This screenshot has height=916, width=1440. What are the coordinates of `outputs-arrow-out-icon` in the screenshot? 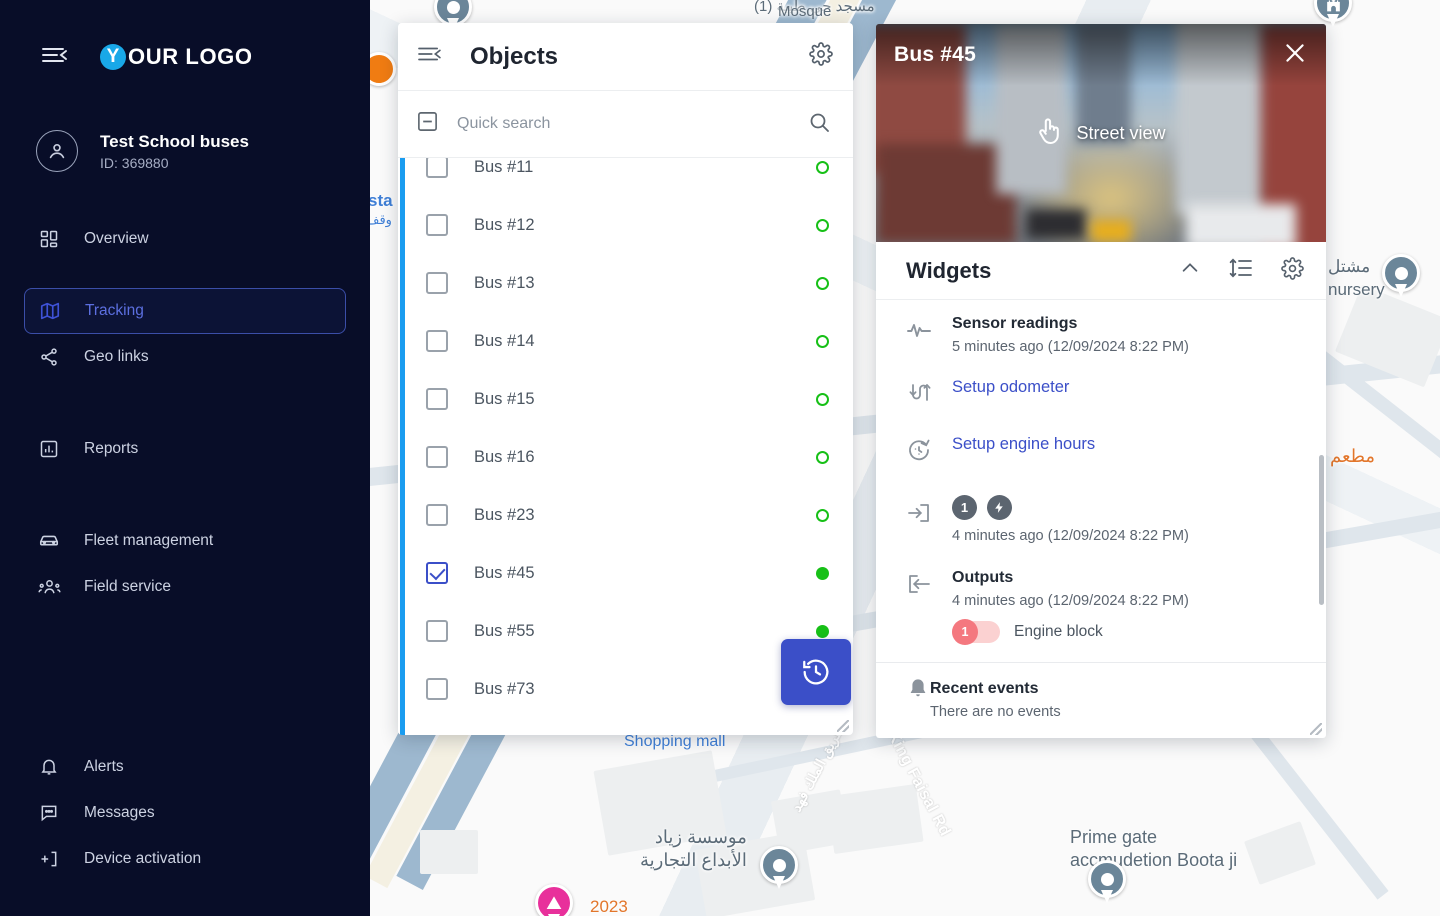 It's located at (929, 604).